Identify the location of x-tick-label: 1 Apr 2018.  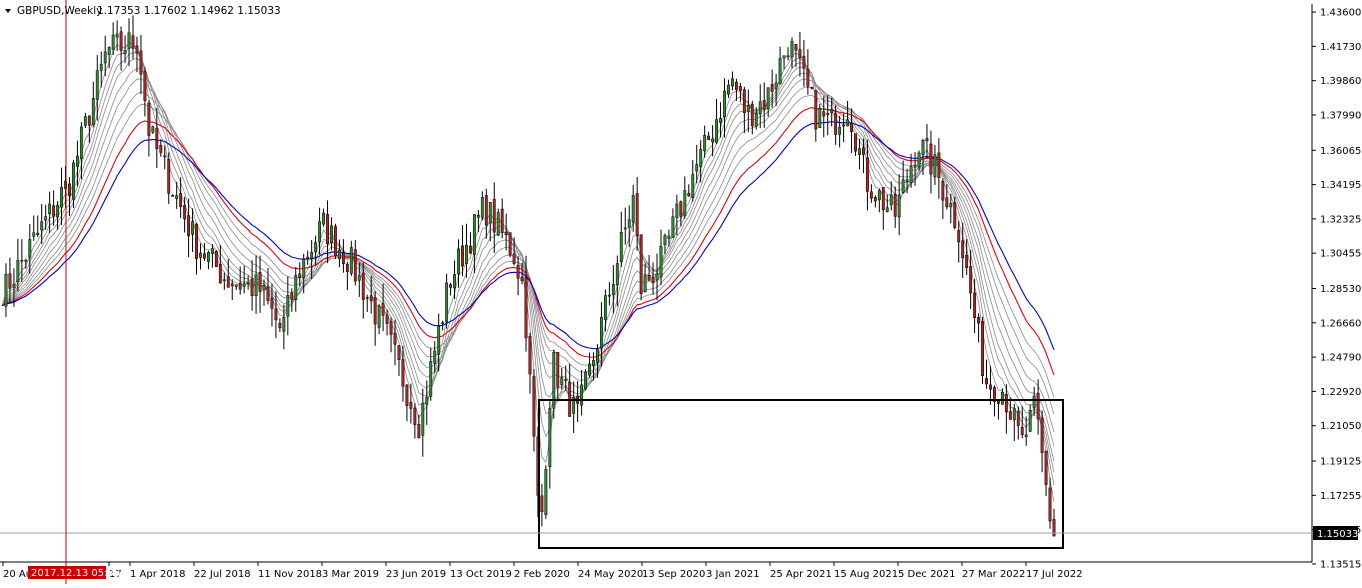
(157, 574).